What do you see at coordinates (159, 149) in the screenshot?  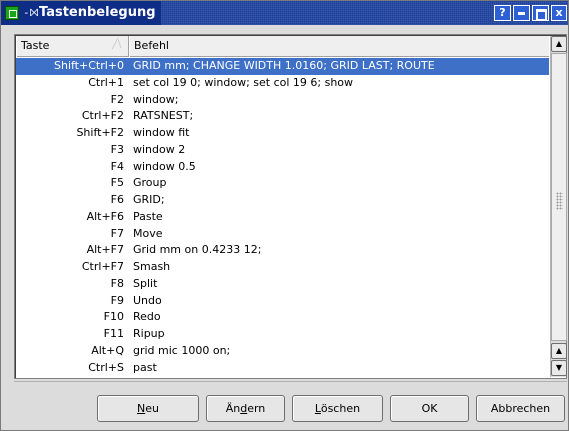 I see `shortcut-command: window 2` at bounding box center [159, 149].